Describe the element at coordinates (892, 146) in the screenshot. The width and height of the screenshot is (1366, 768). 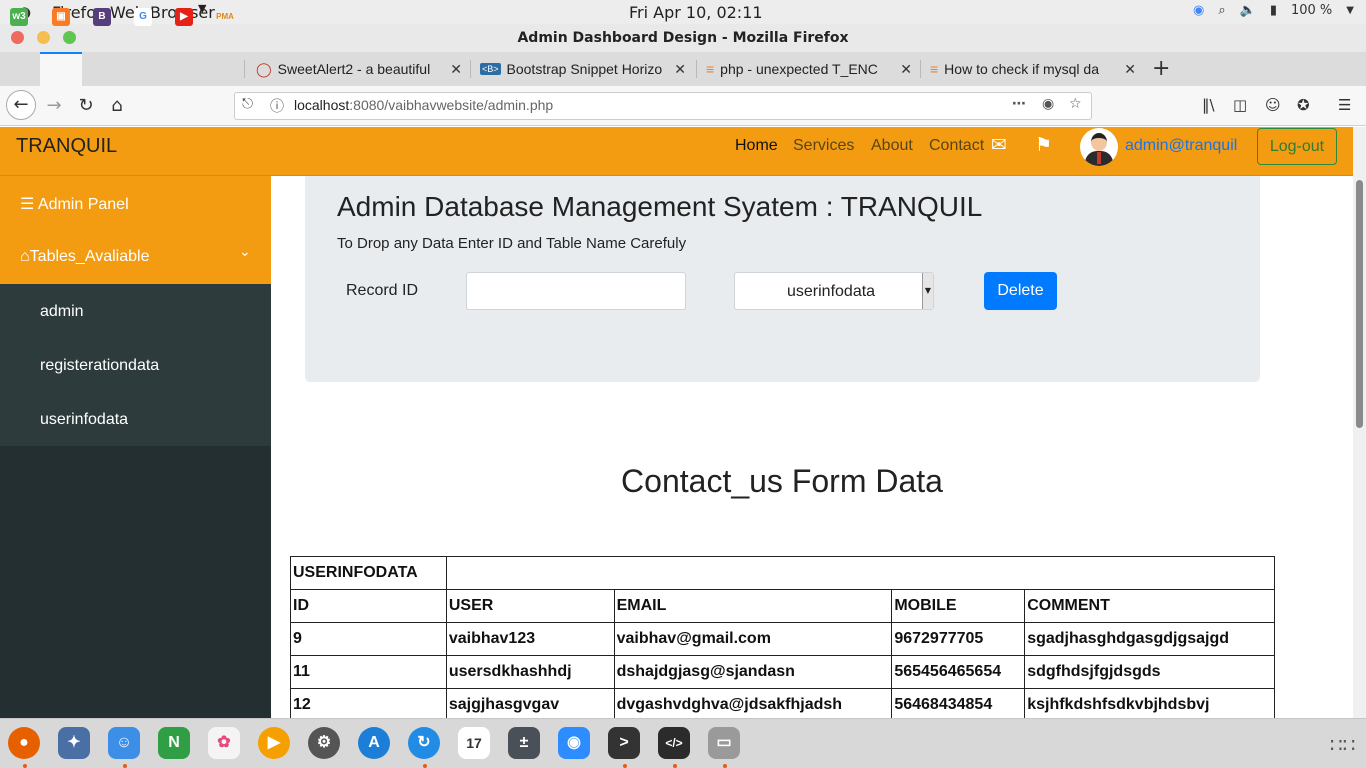
I see `nav-about-link: About` at that location.